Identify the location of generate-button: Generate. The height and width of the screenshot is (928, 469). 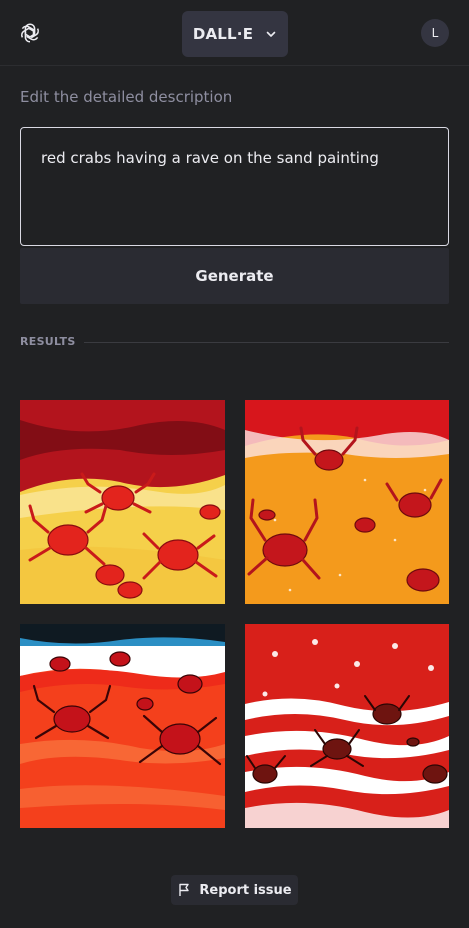
(234, 276).